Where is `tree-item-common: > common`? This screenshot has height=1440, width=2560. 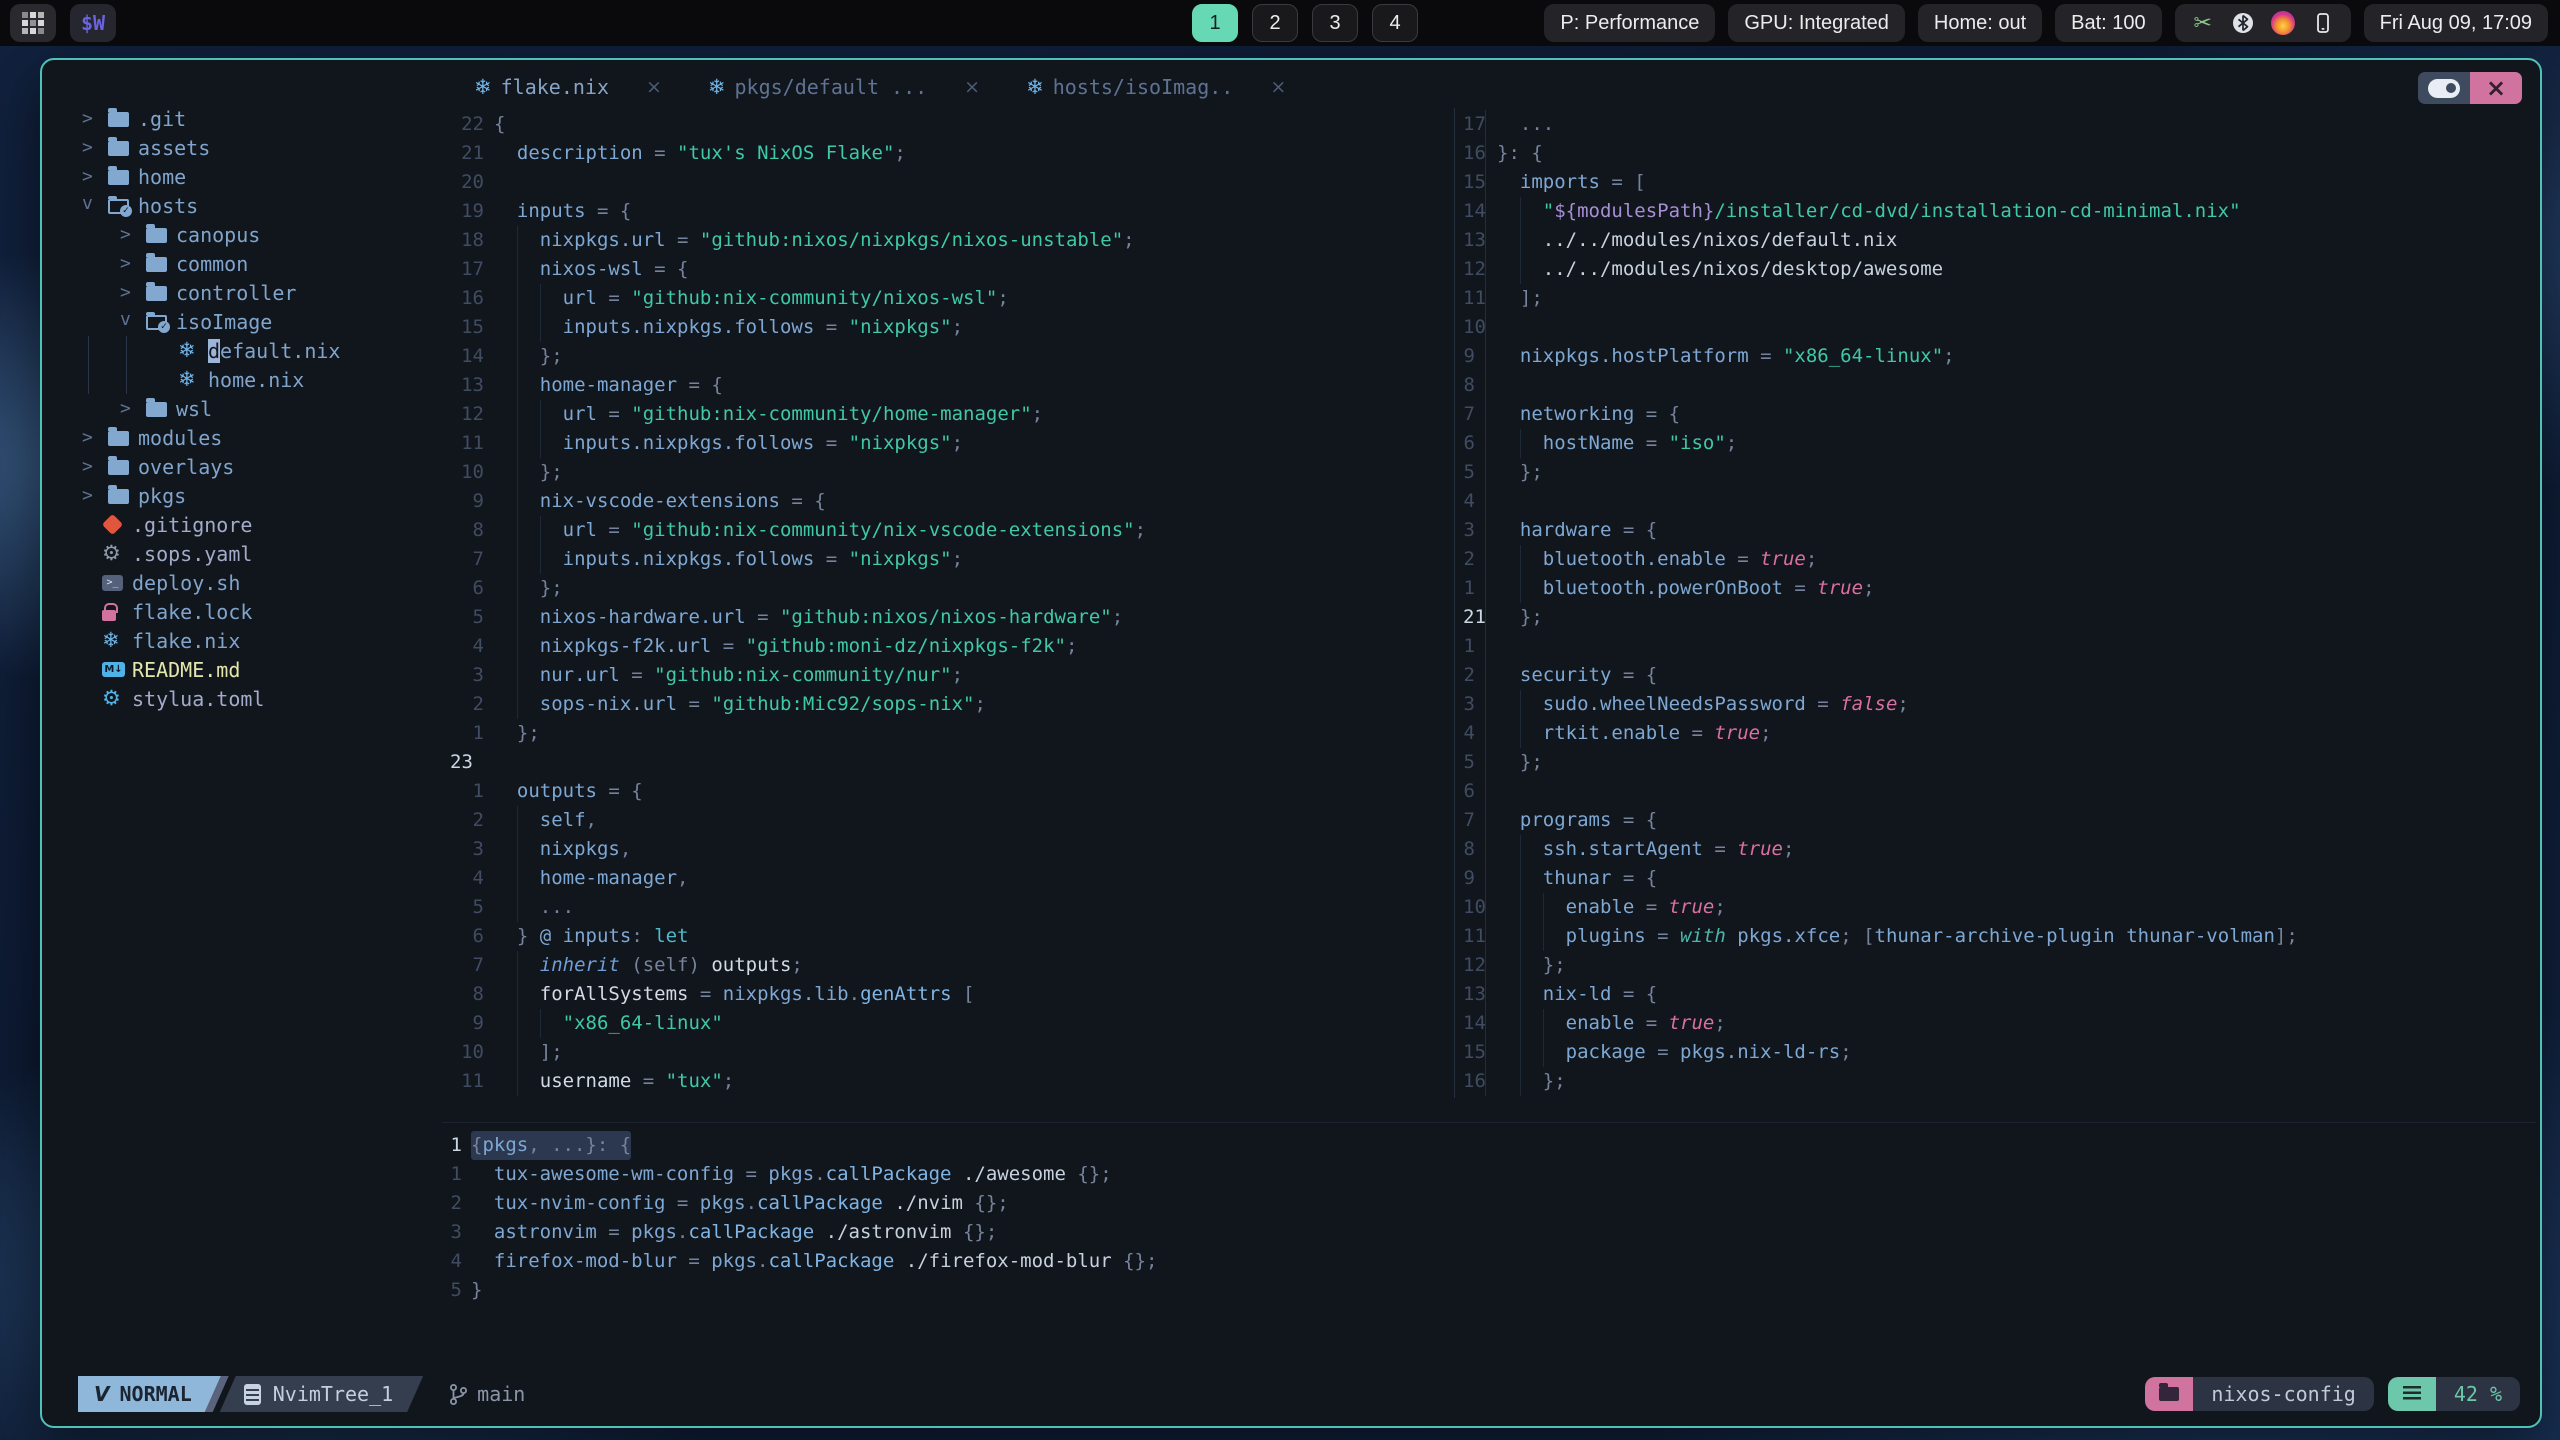
tree-item-common: > common is located at coordinates (261, 263).